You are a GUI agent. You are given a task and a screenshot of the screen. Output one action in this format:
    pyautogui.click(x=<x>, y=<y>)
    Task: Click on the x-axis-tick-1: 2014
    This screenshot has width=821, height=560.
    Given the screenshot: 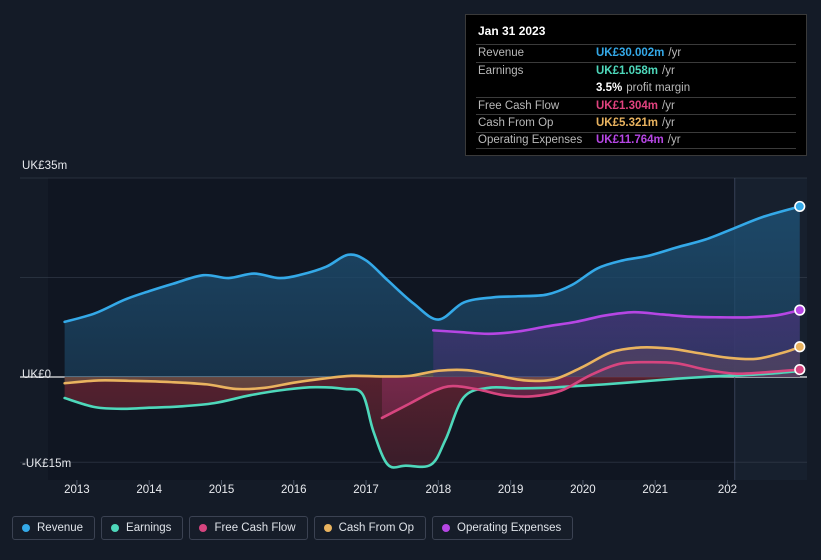 What is the action you would take?
    pyautogui.click(x=149, y=490)
    